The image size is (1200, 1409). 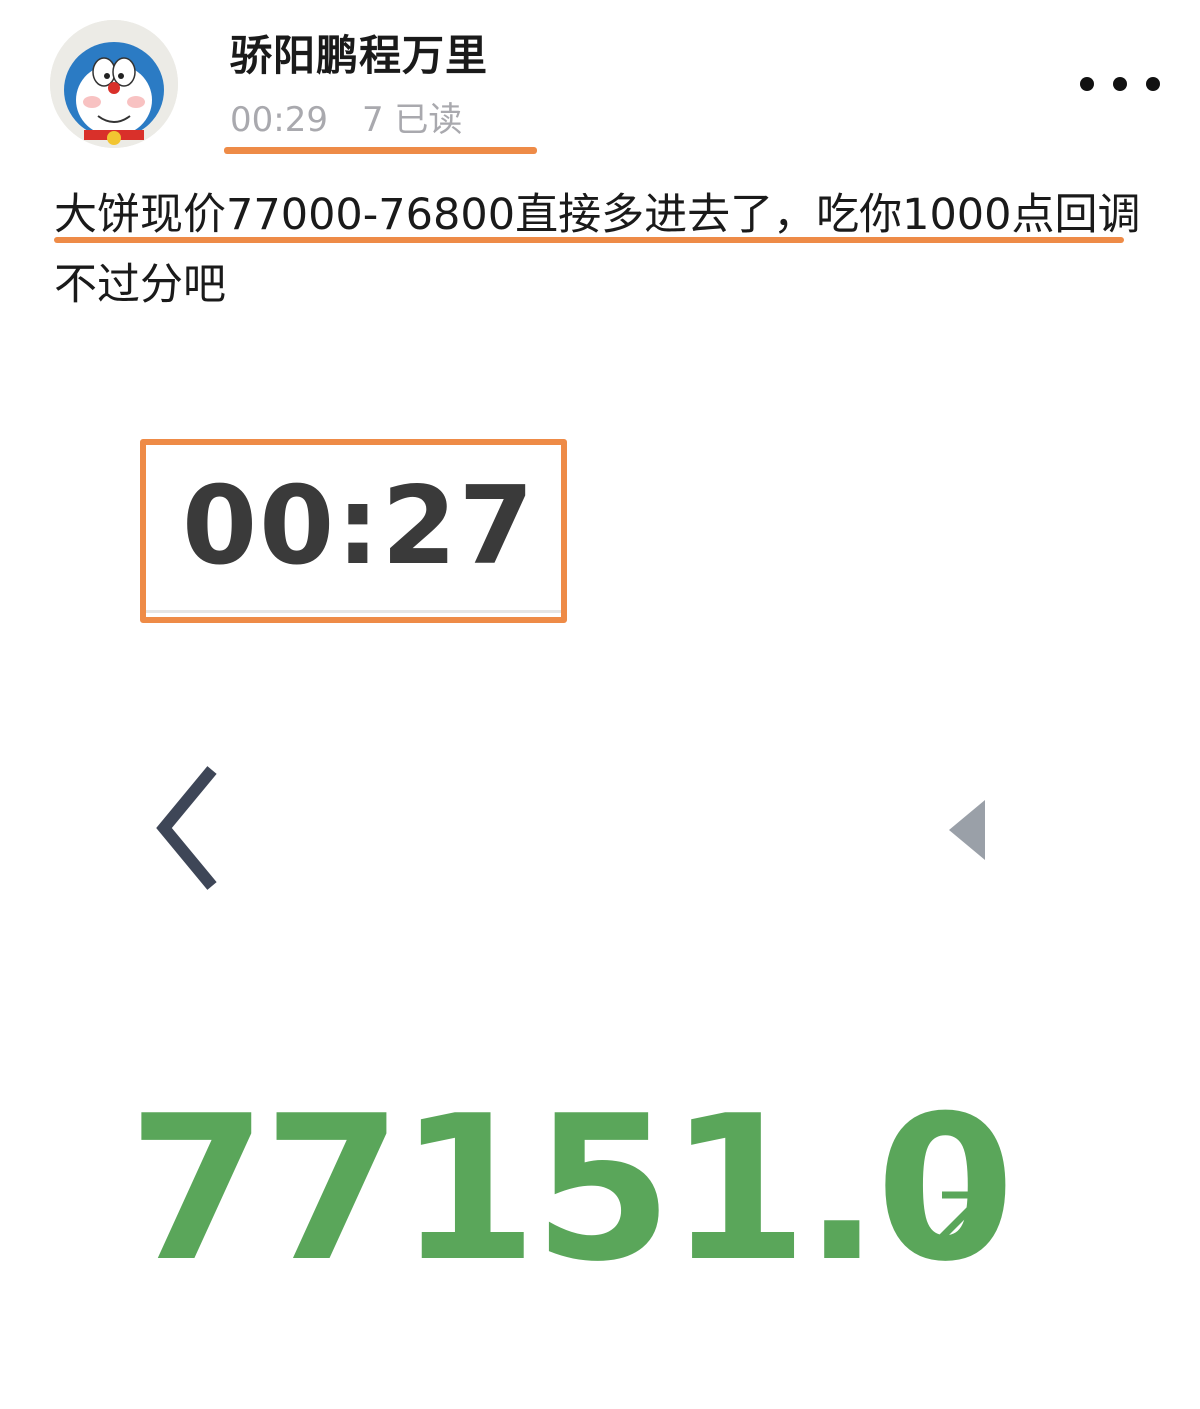 What do you see at coordinates (353, 611) in the screenshot?
I see `status-bar-divider` at bounding box center [353, 611].